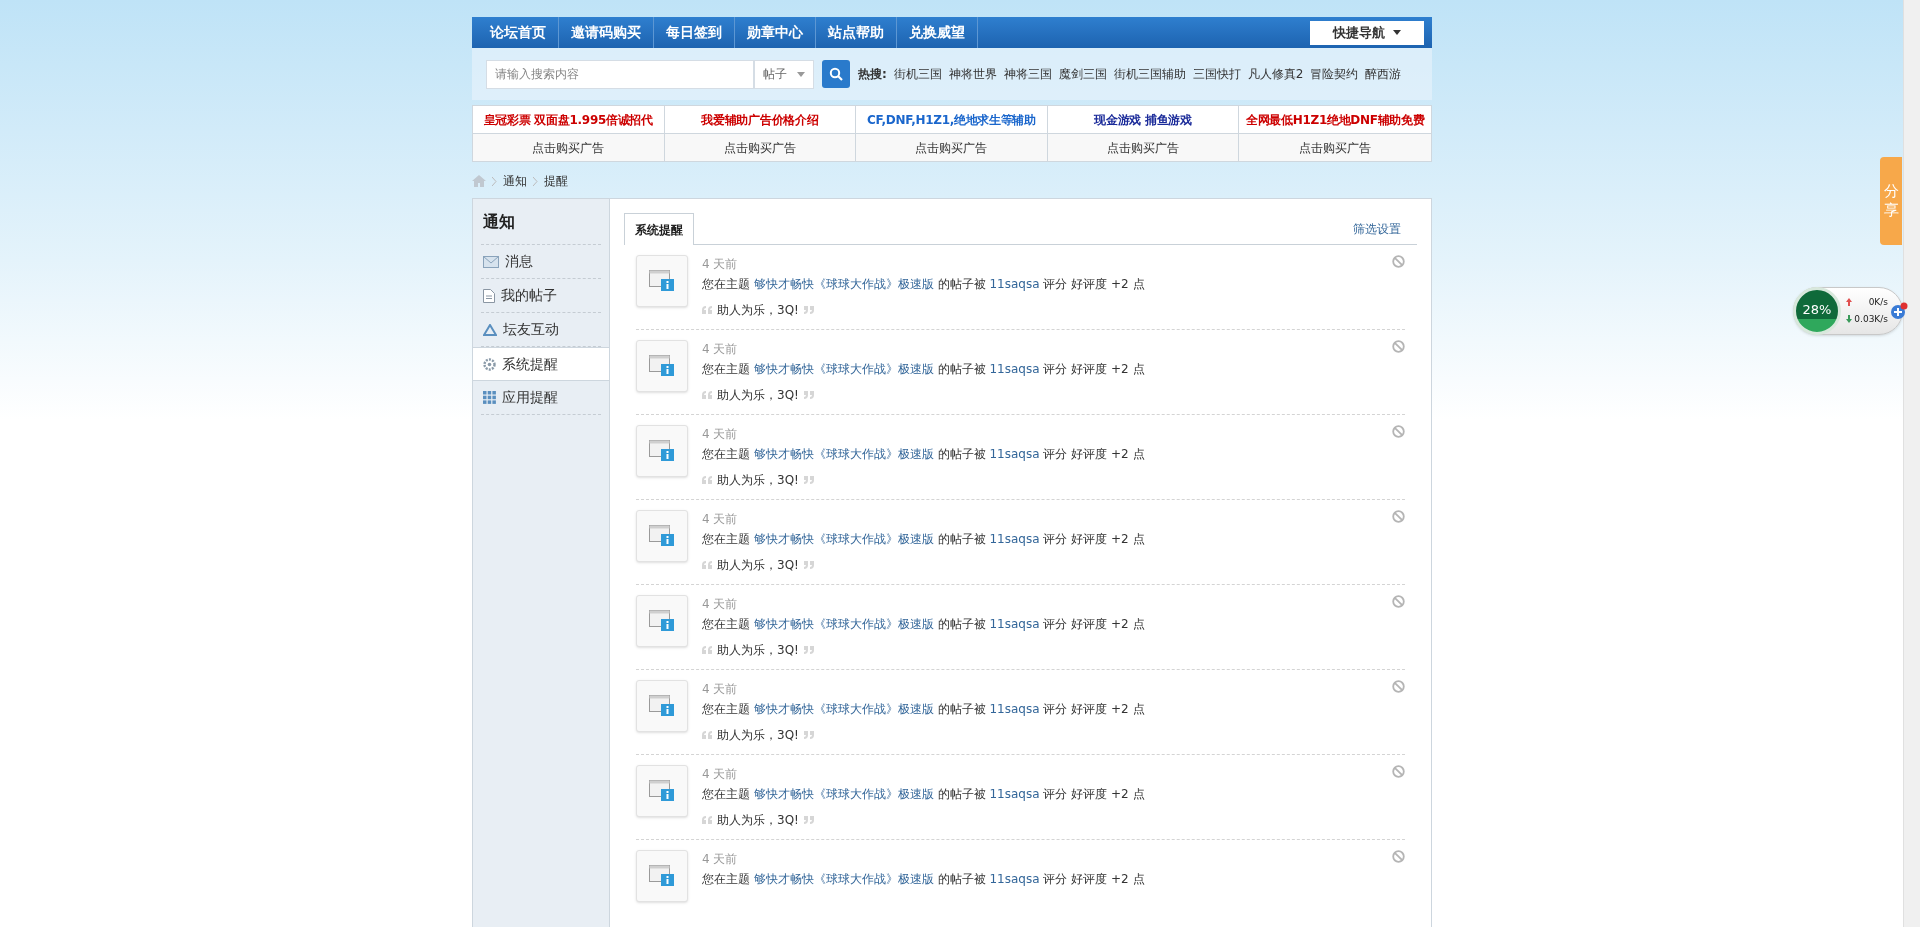 This screenshot has width=1920, height=927. I want to click on search-button, so click(836, 74).